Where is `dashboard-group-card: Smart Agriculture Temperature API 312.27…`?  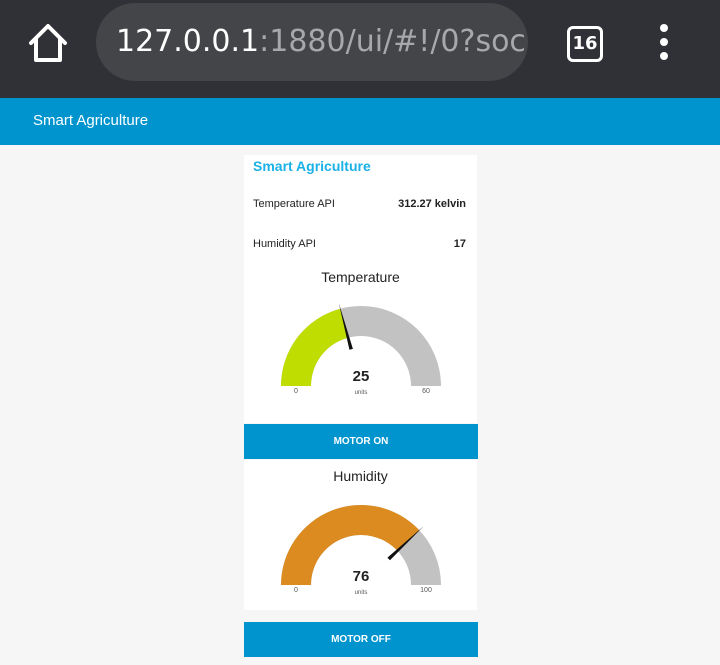 dashboard-group-card: Smart Agriculture Temperature API 312.27… is located at coordinates (360, 289).